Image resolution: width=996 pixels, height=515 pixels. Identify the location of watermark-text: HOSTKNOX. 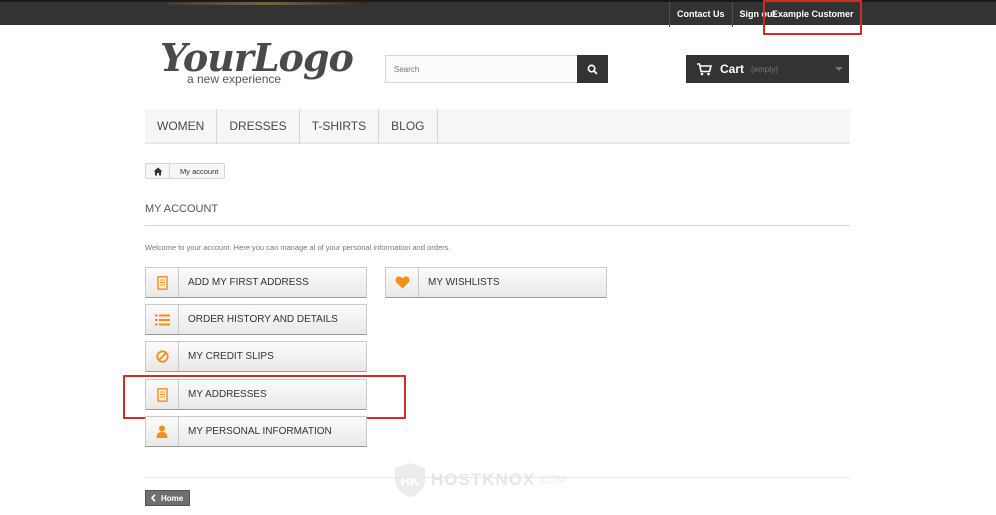
(483, 479).